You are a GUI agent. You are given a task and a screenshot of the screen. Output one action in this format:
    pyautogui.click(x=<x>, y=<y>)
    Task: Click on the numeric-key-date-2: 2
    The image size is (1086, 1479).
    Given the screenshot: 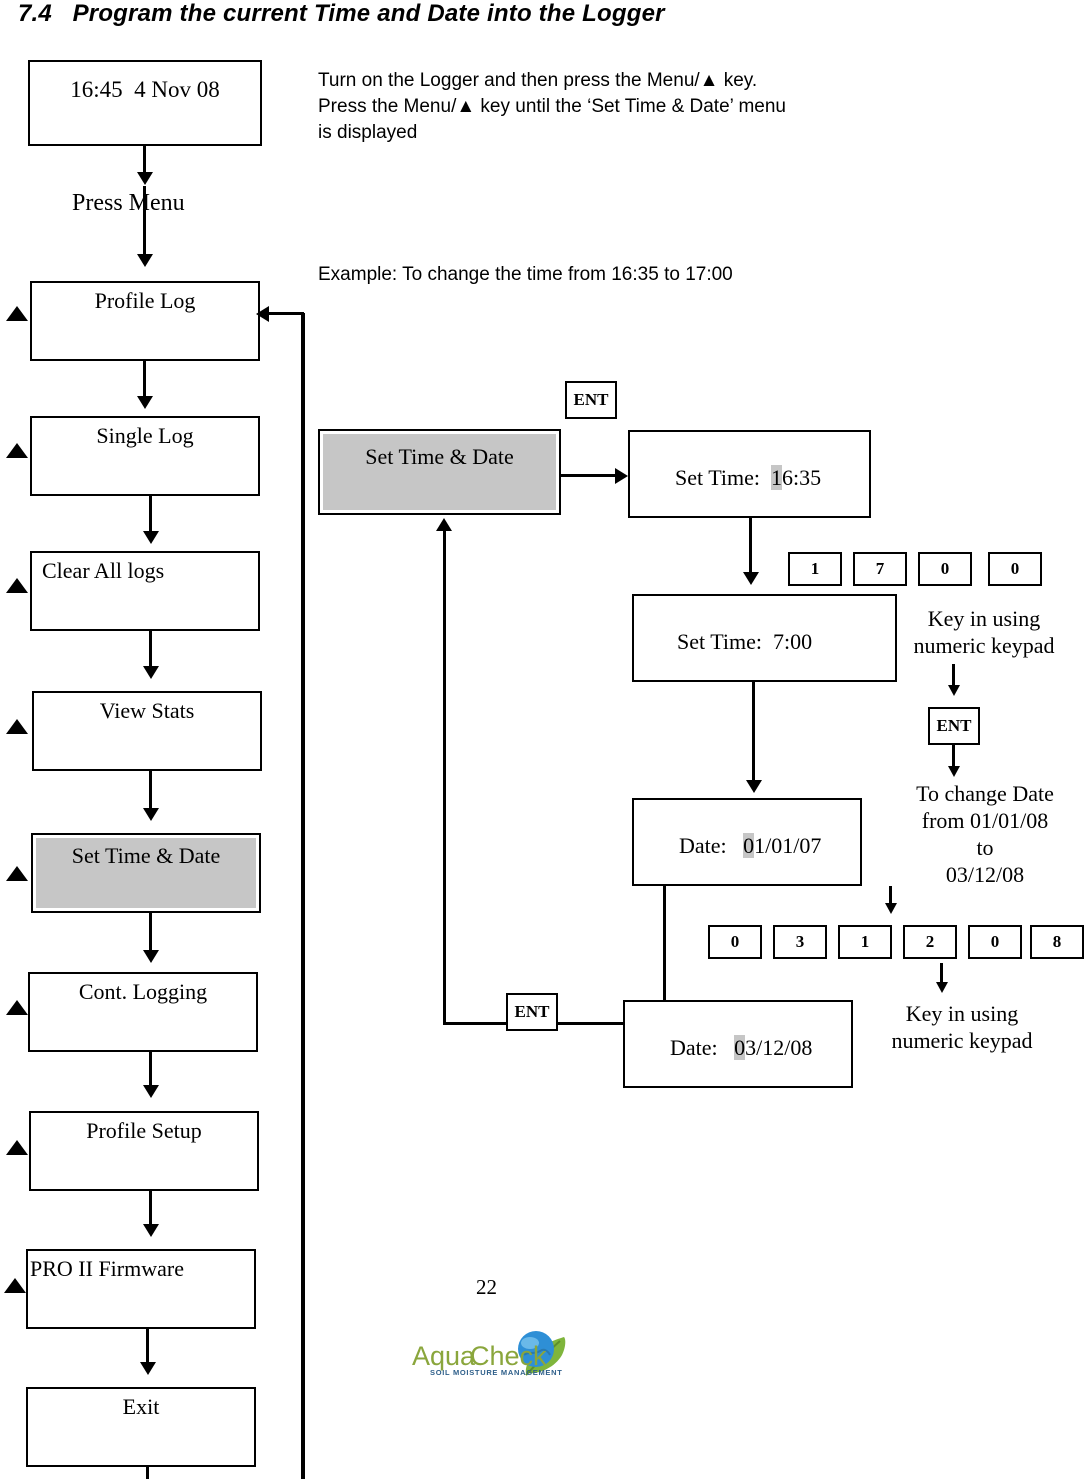 What is the action you would take?
    pyautogui.click(x=930, y=942)
    